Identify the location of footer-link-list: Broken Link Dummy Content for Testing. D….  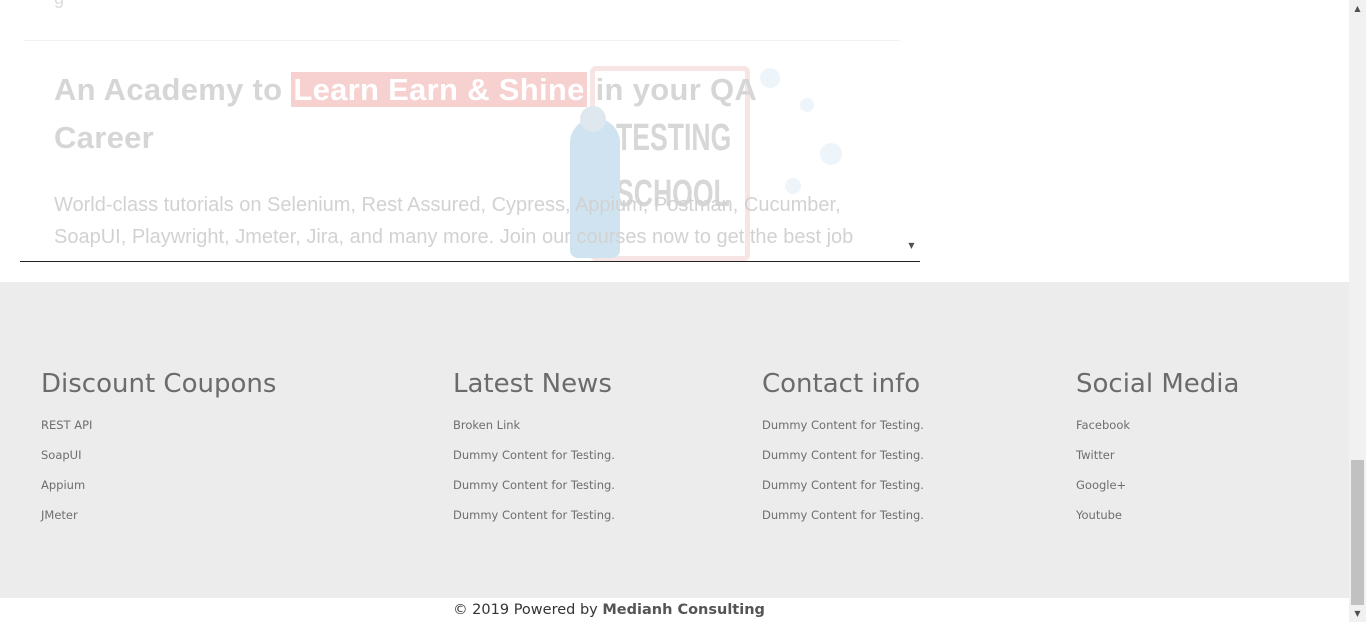
(534, 470).